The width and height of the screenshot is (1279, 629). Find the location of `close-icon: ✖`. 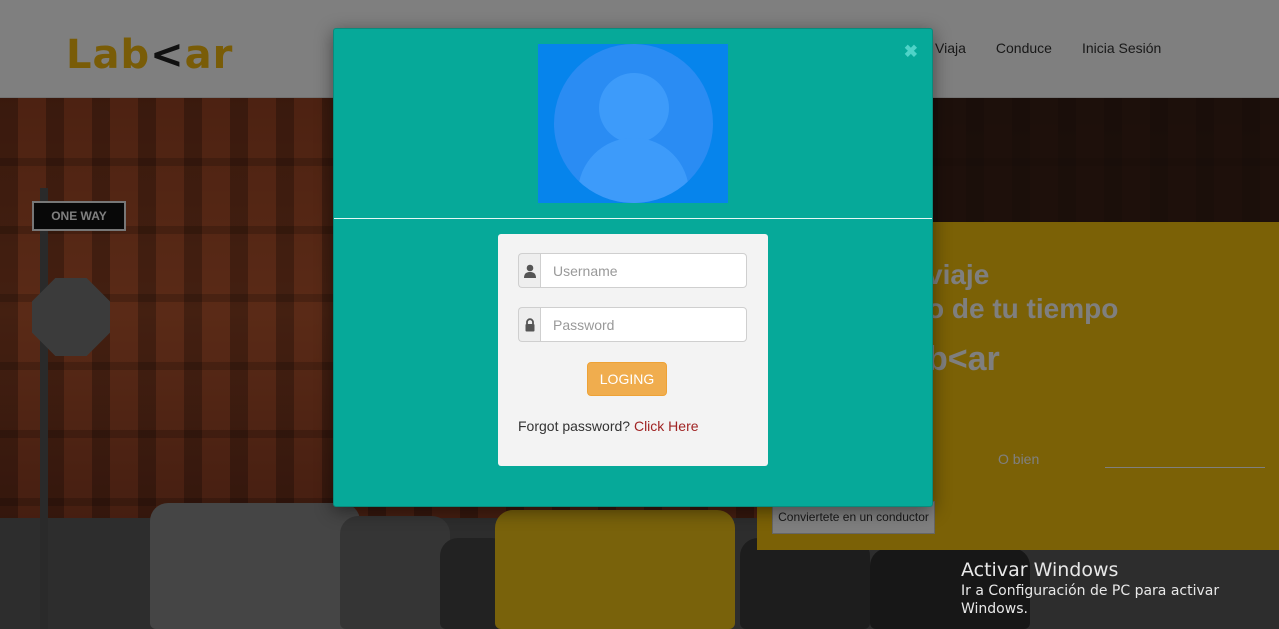

close-icon: ✖ is located at coordinates (911, 51).